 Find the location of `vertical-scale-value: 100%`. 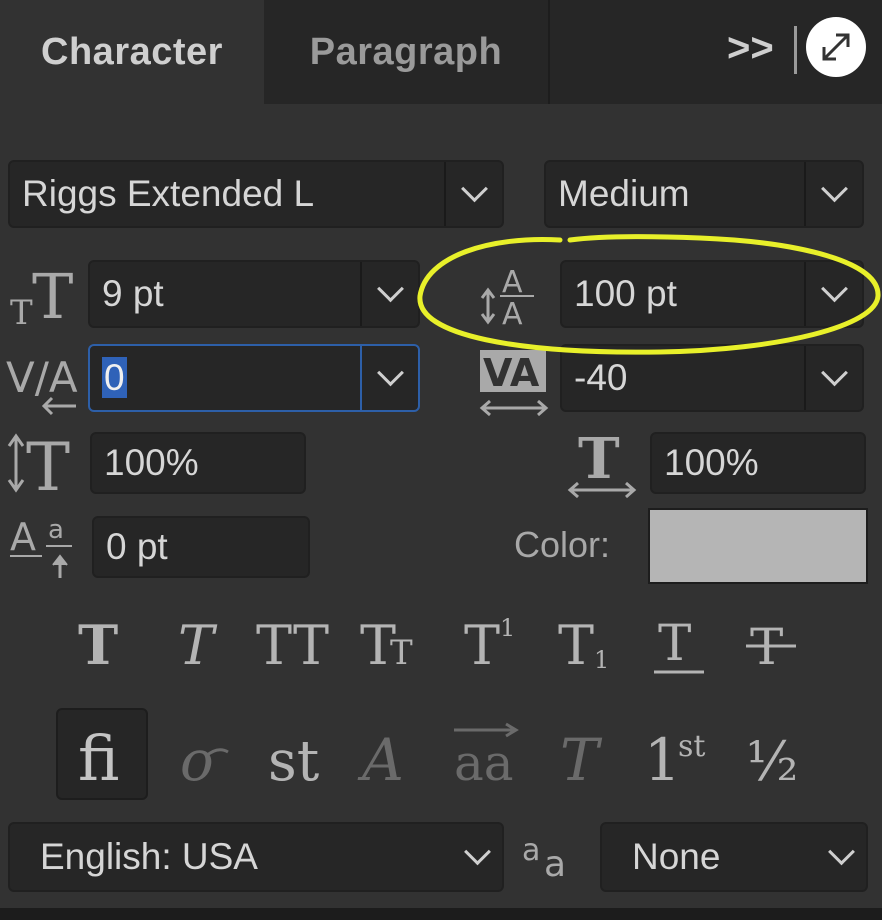

vertical-scale-value: 100% is located at coordinates (151, 462).